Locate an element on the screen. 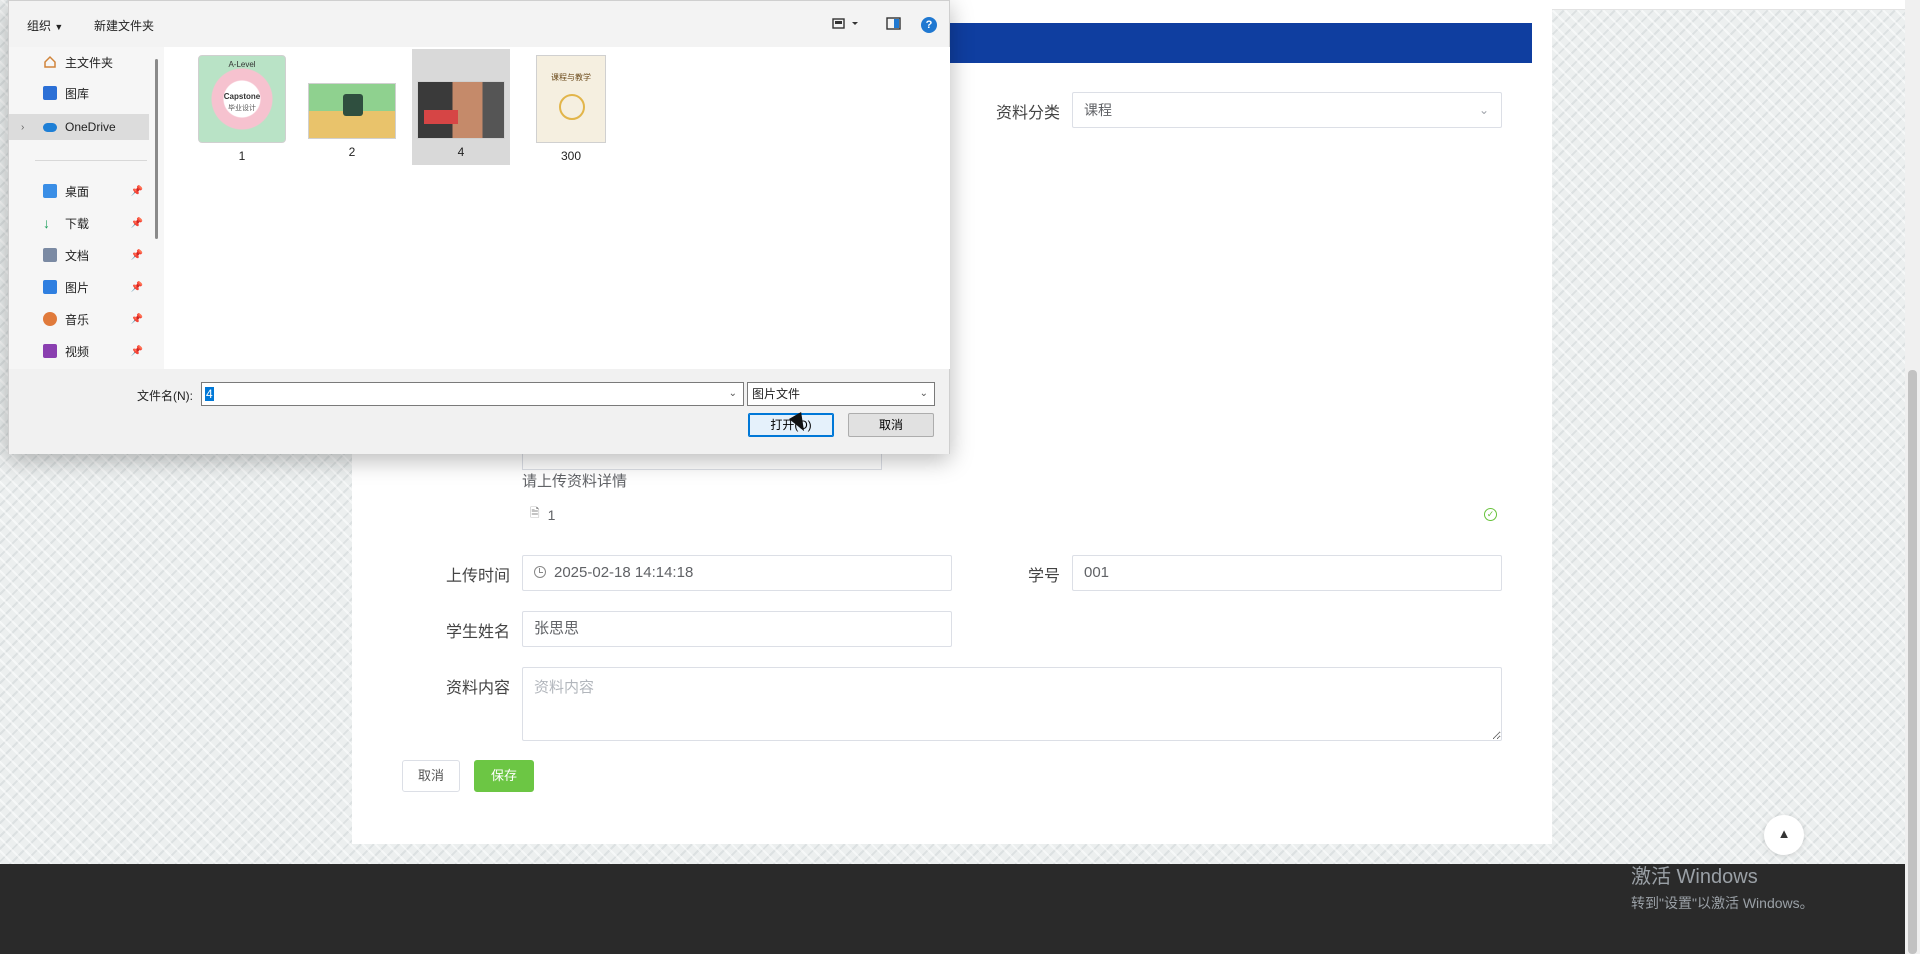 The height and width of the screenshot is (954, 1920). windows-activation-watermark: 激活 Windows 转到"设置"以激活 Windows。 is located at coordinates (1722, 886).